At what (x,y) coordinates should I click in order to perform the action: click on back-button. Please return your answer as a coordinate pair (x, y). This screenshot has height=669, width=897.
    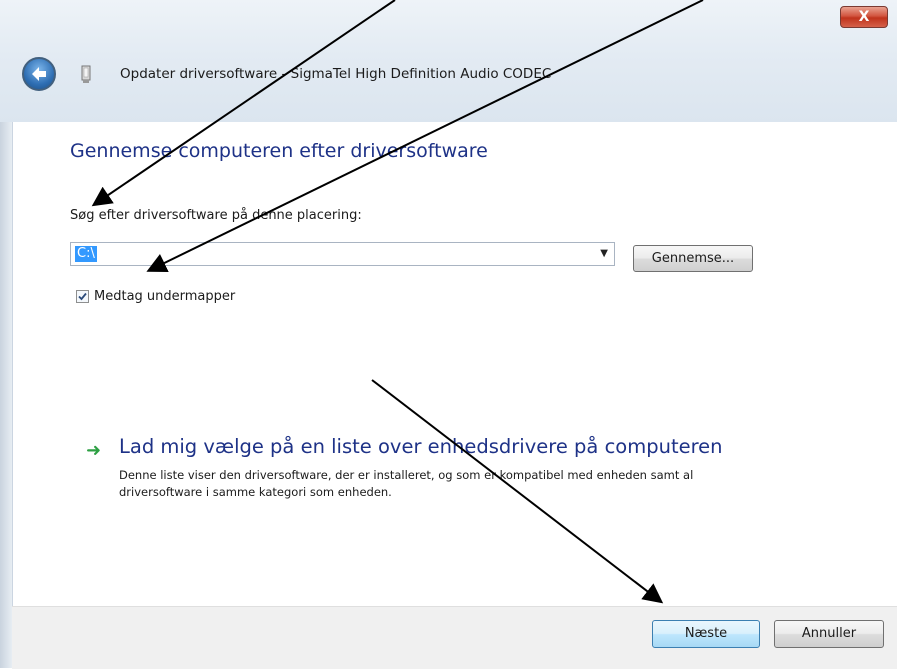
    Looking at the image, I should click on (39, 74).